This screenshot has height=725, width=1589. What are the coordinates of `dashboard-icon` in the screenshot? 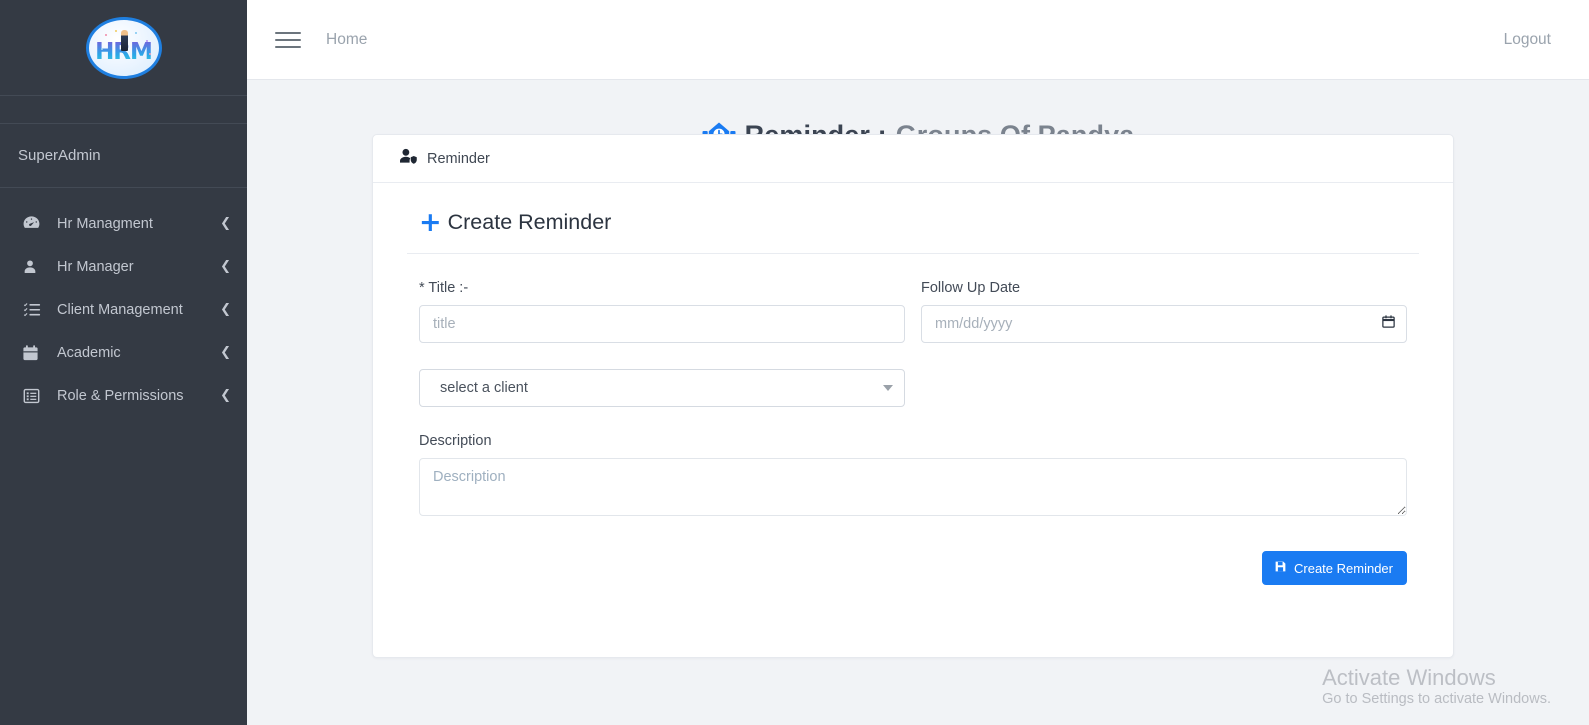 It's located at (34, 224).